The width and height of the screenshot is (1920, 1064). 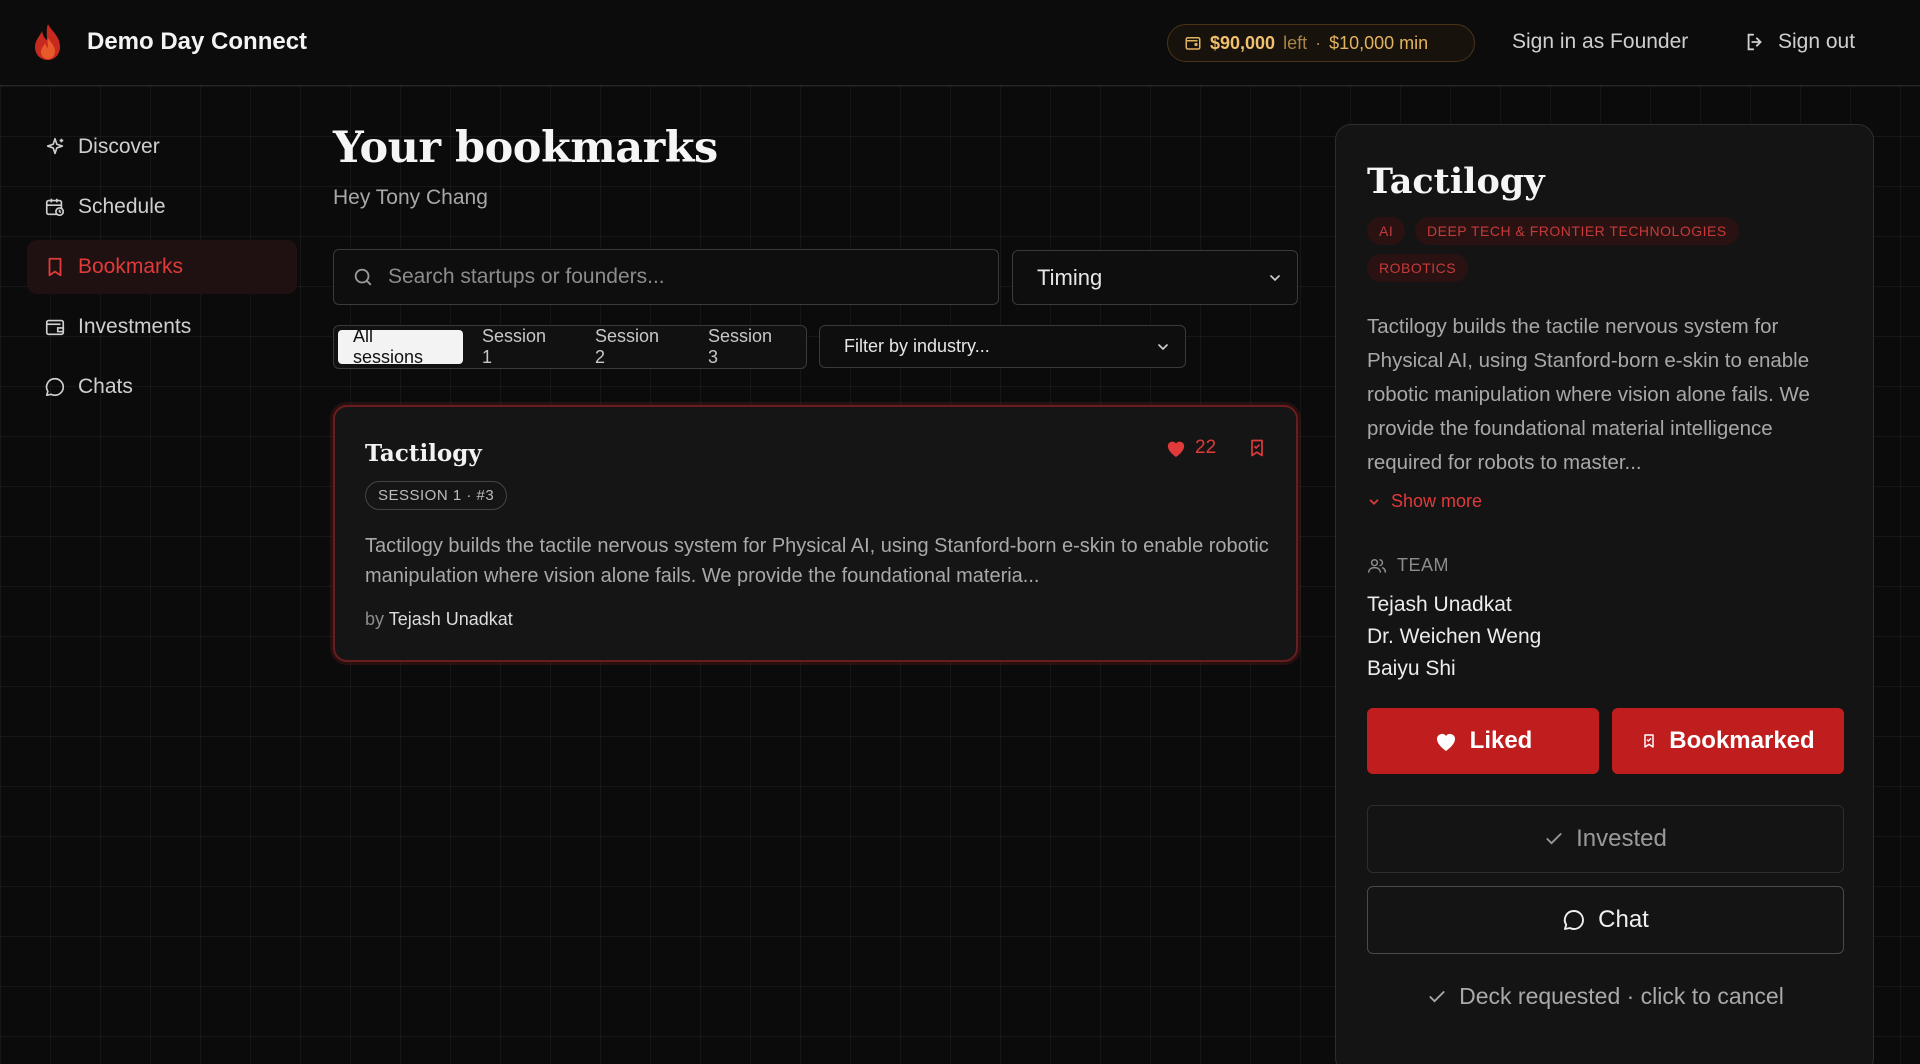 What do you see at coordinates (1377, 566) in the screenshot?
I see `users-icon` at bounding box center [1377, 566].